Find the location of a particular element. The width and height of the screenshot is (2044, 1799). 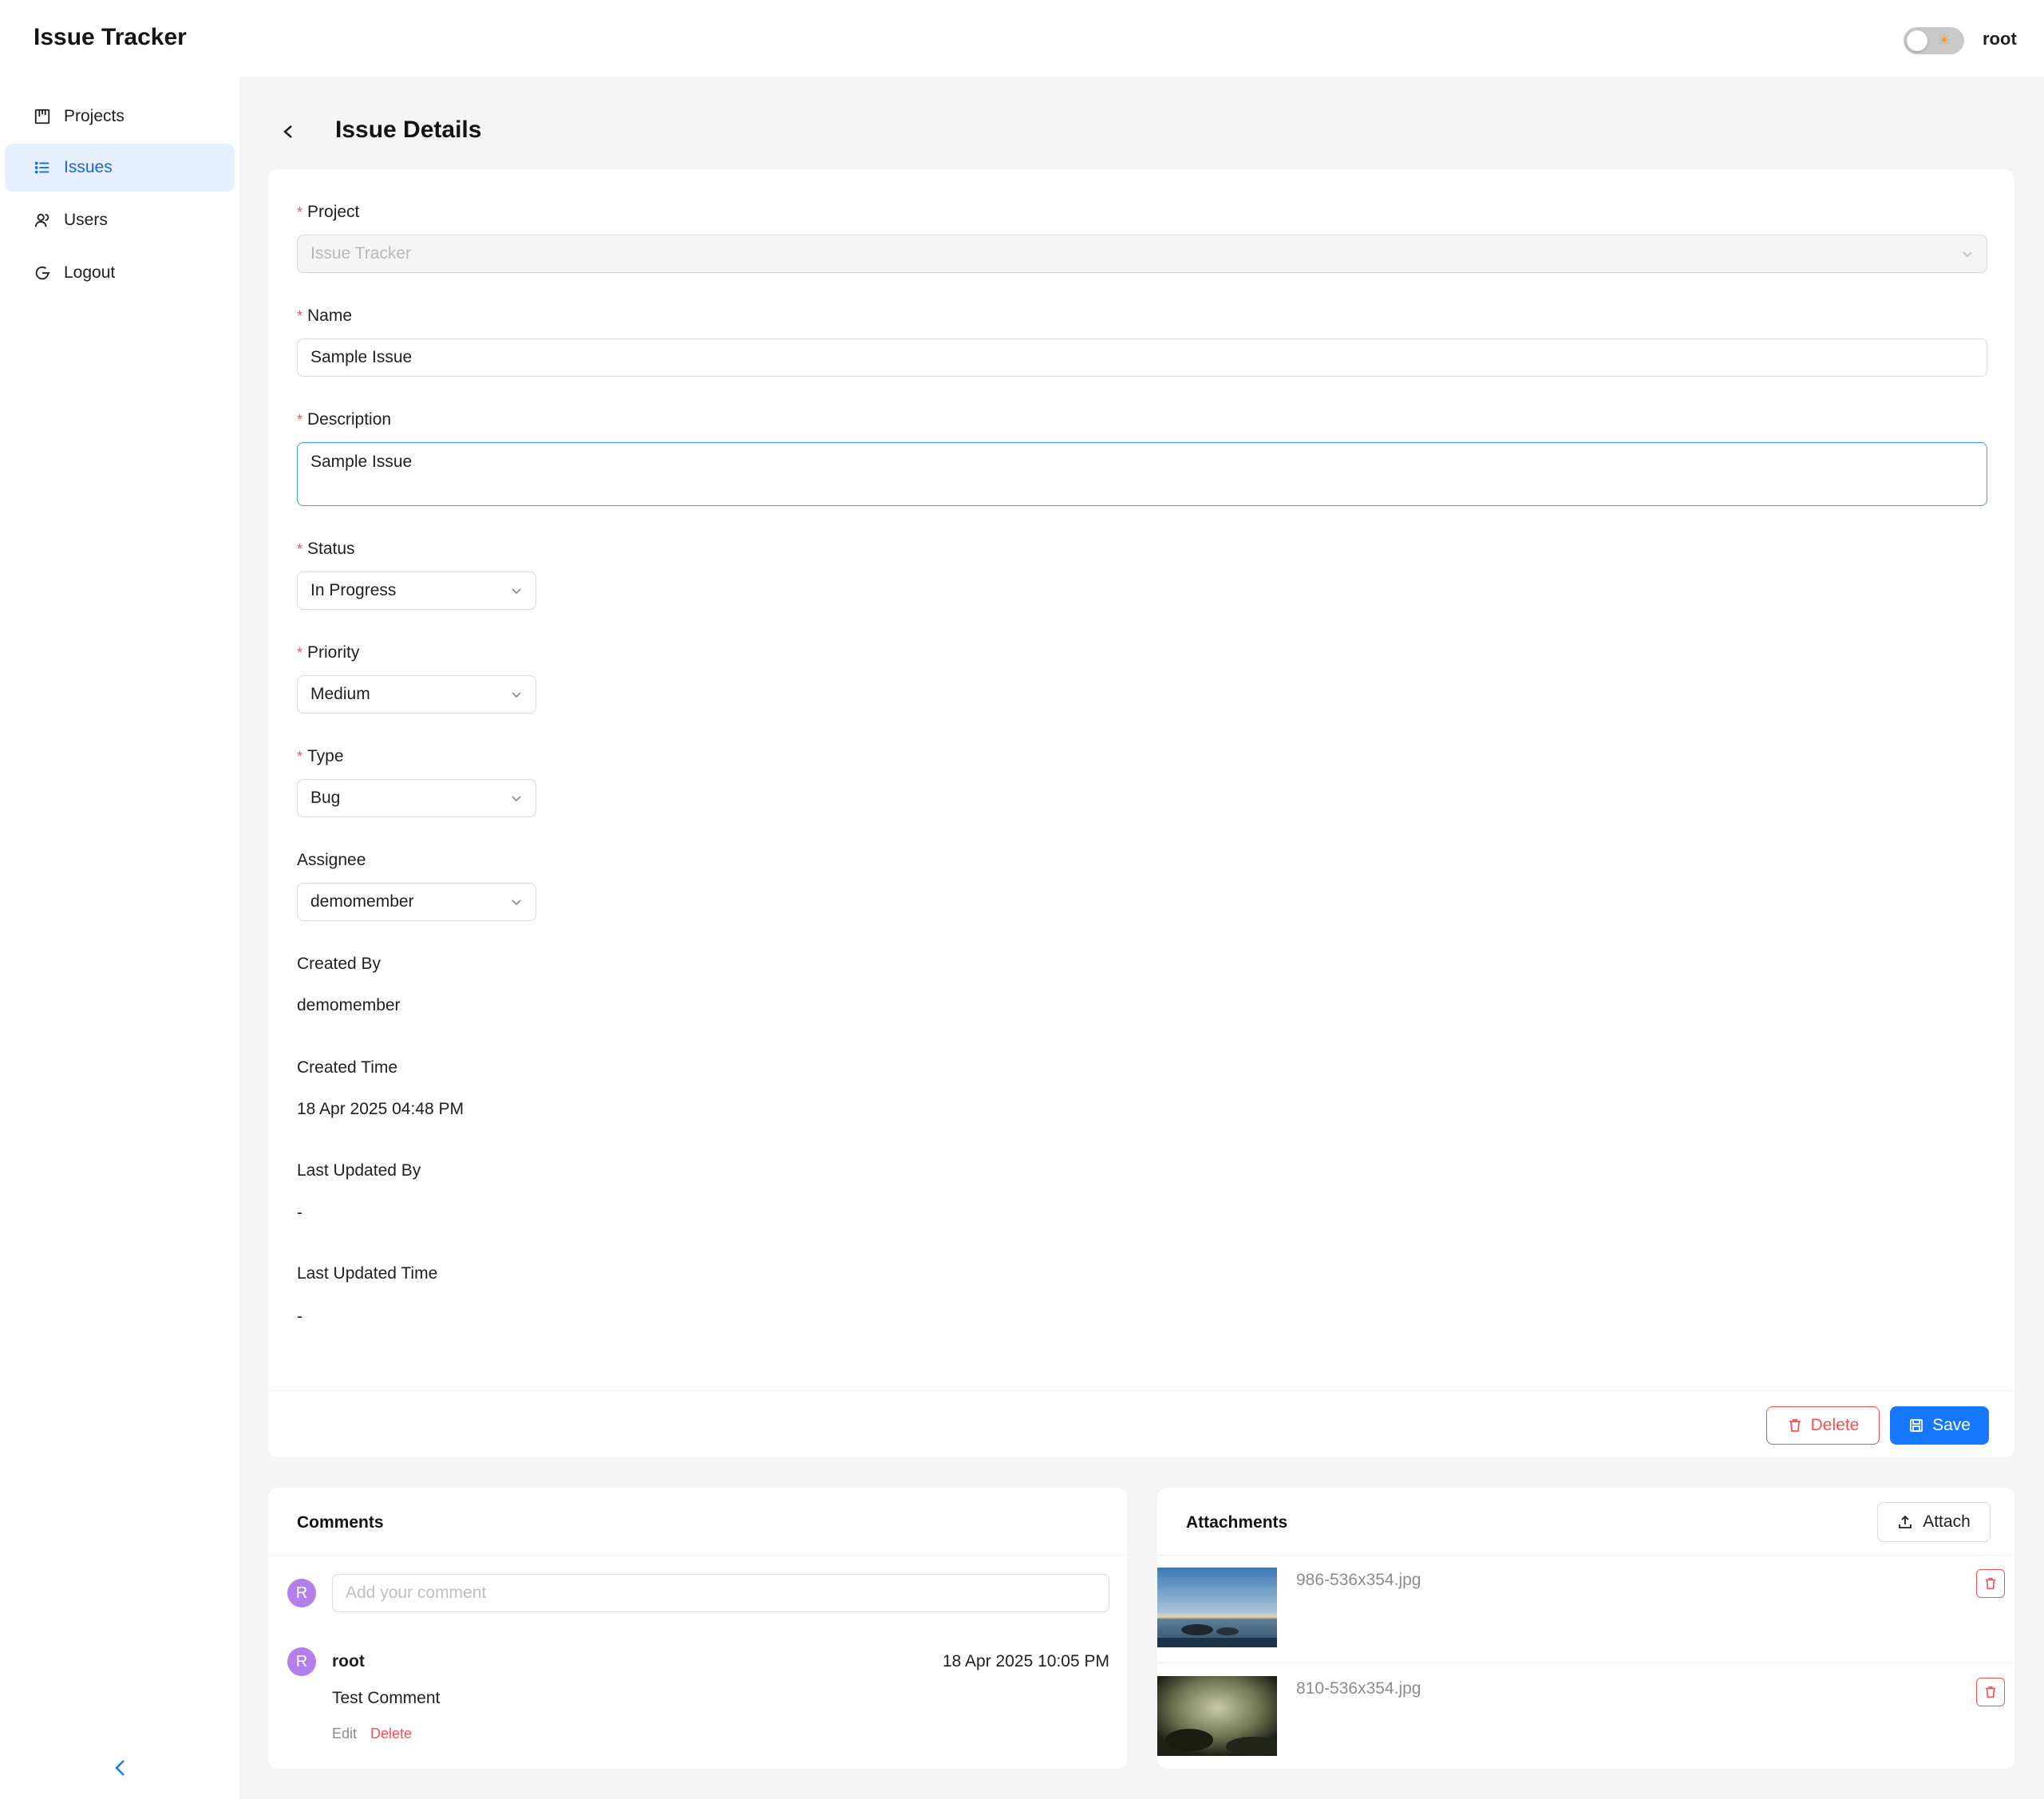

delete-button: Delete is located at coordinates (1823, 1425).